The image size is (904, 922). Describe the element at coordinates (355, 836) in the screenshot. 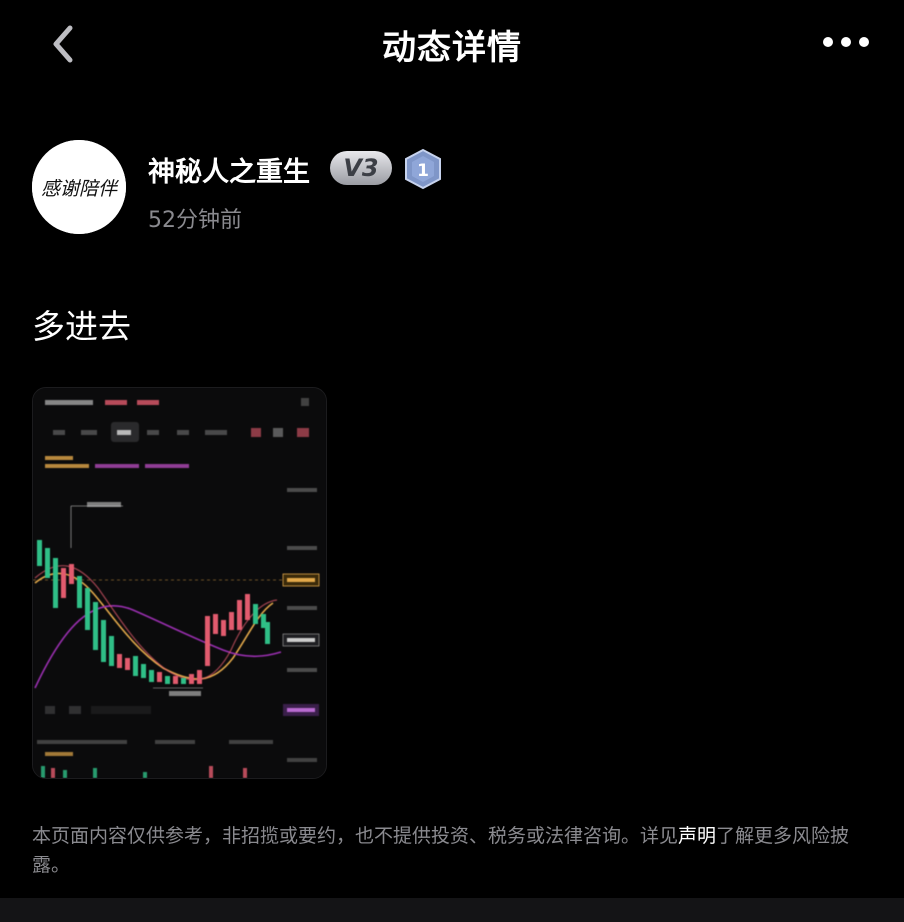

I see `disclaimer-text: 本页面内容仅供参考，非招揽或要约，也不提供投资、税务或法律咨询。详见` at that location.